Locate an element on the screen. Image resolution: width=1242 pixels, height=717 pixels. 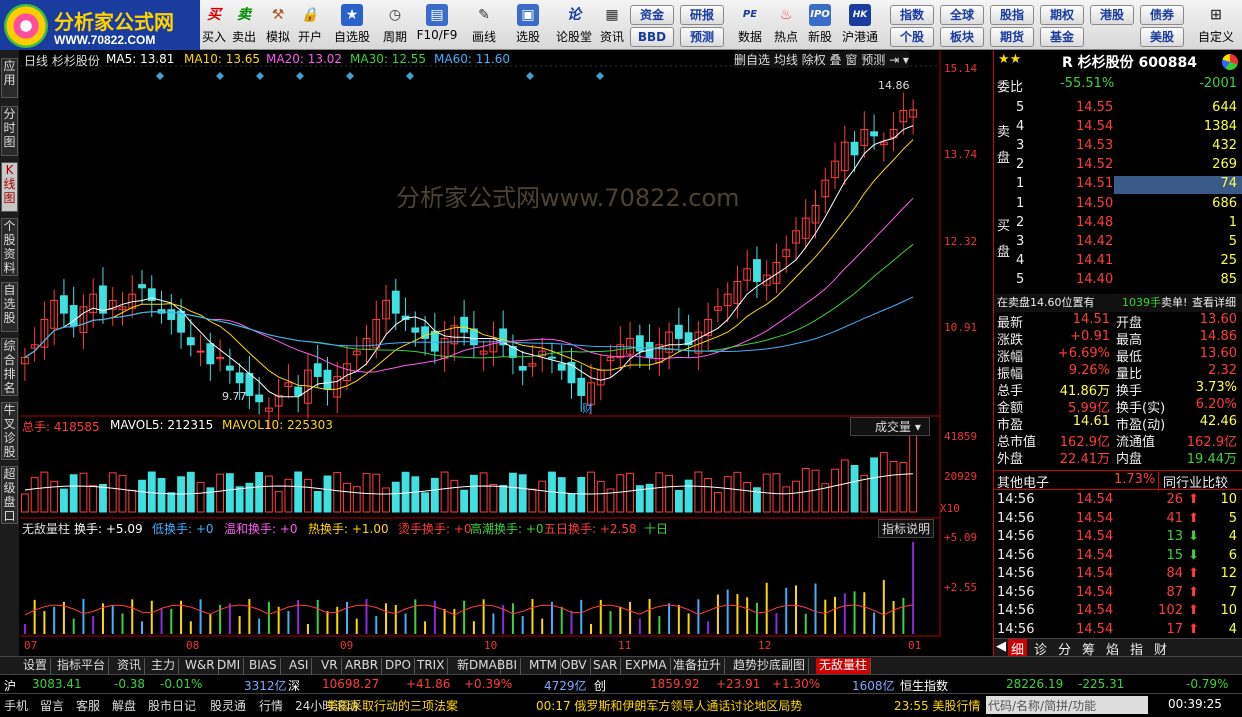
open-account-button: 🔒 开户 is located at coordinates (310, 25).